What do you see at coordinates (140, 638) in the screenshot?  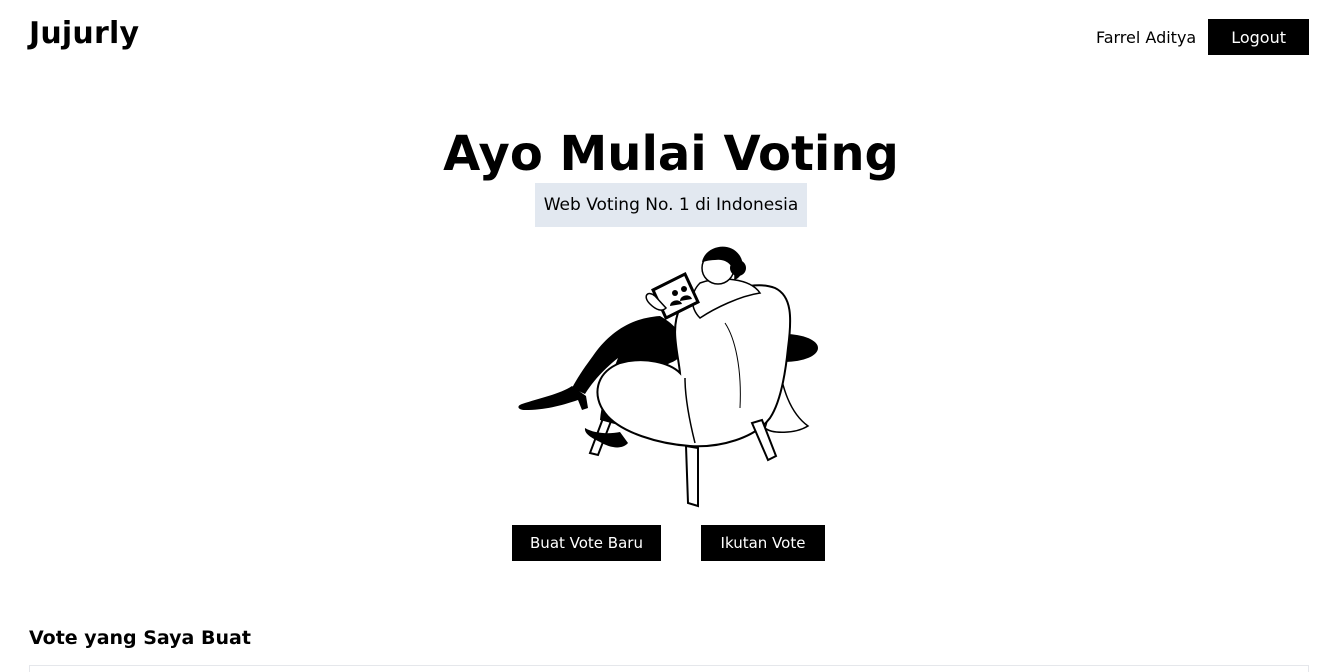 I see `my-votes-section-title: Vote yang Saya Buat` at bounding box center [140, 638].